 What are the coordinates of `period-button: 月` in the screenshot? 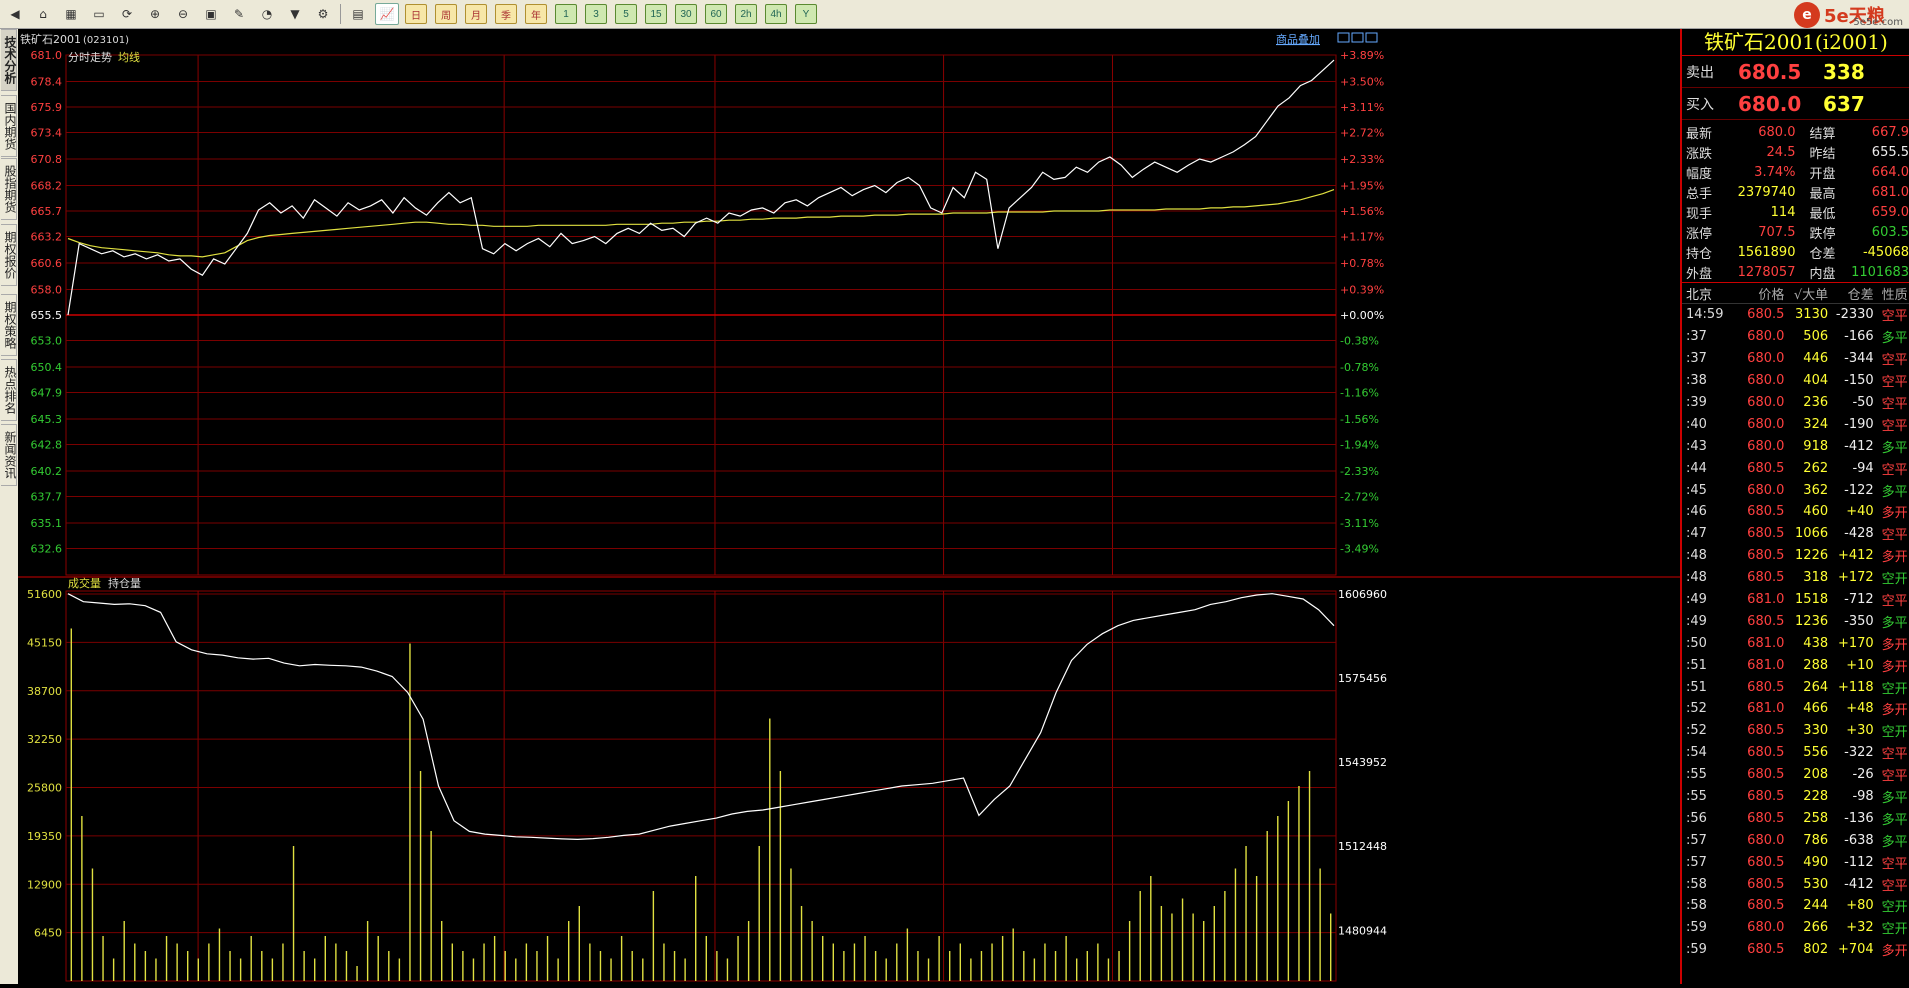 It's located at (476, 14).